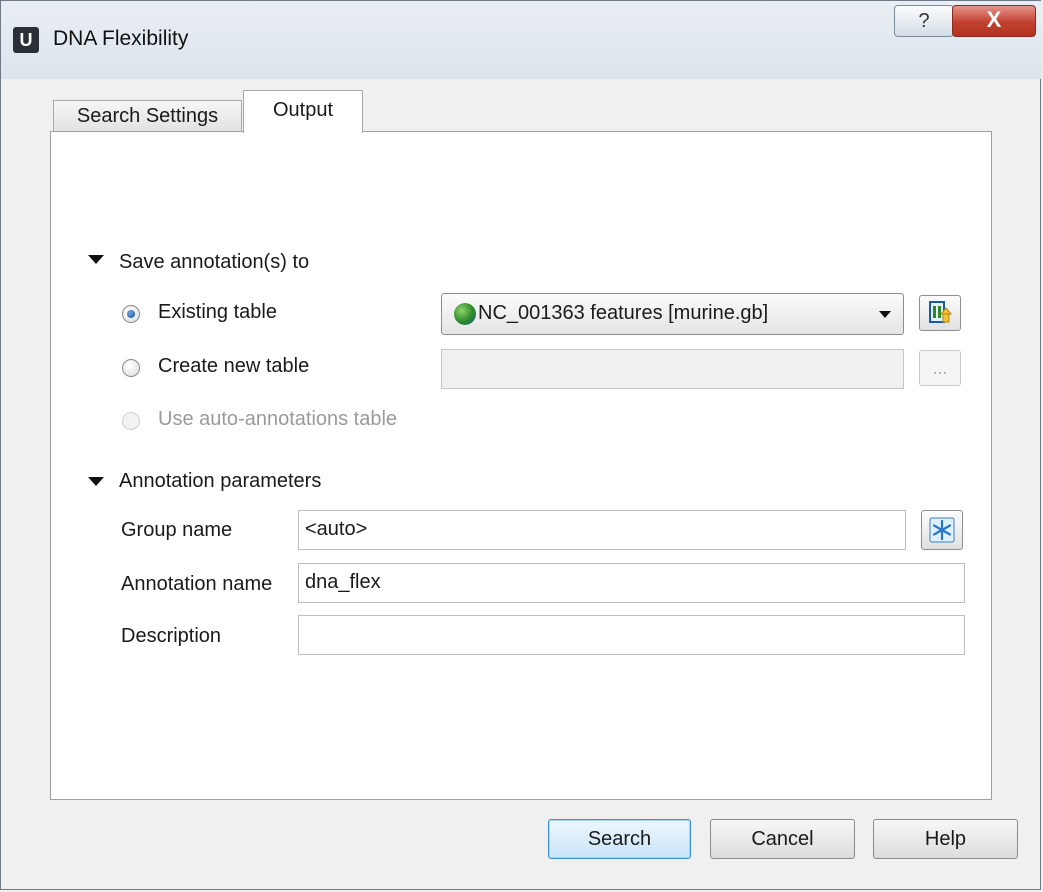 The width and height of the screenshot is (1043, 892). What do you see at coordinates (619, 839) in the screenshot?
I see `search-button: Search` at bounding box center [619, 839].